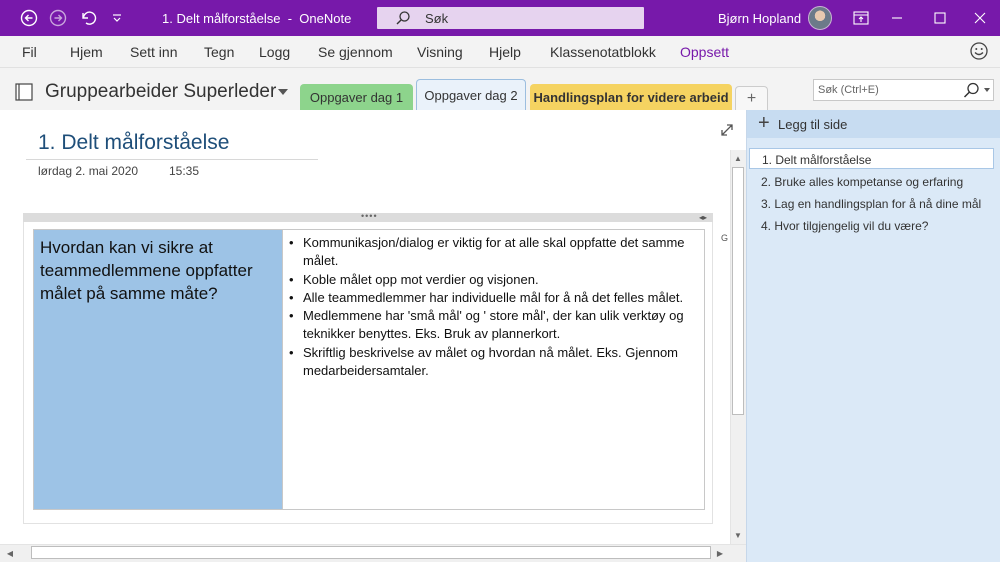 The image size is (1000, 562). Describe the element at coordinates (24, 92) in the screenshot. I see `notebook-icon` at that location.